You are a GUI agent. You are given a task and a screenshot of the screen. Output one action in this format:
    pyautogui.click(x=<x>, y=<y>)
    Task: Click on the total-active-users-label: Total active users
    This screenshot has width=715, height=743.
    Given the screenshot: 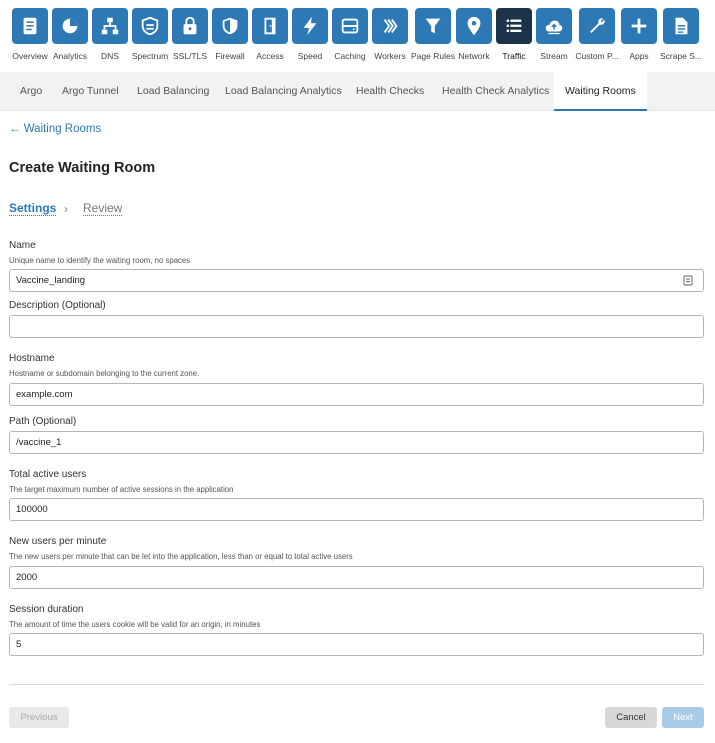 What is the action you would take?
    pyautogui.click(x=48, y=474)
    